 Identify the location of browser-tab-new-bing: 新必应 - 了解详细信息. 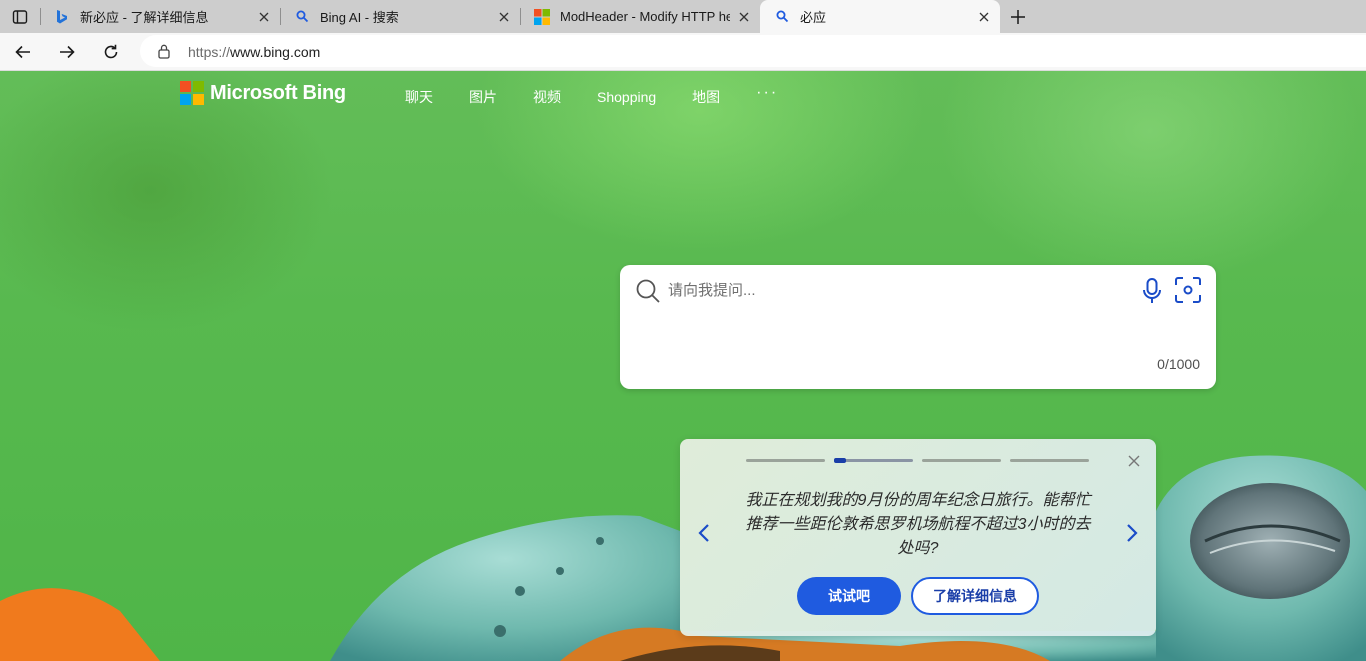
(160, 16).